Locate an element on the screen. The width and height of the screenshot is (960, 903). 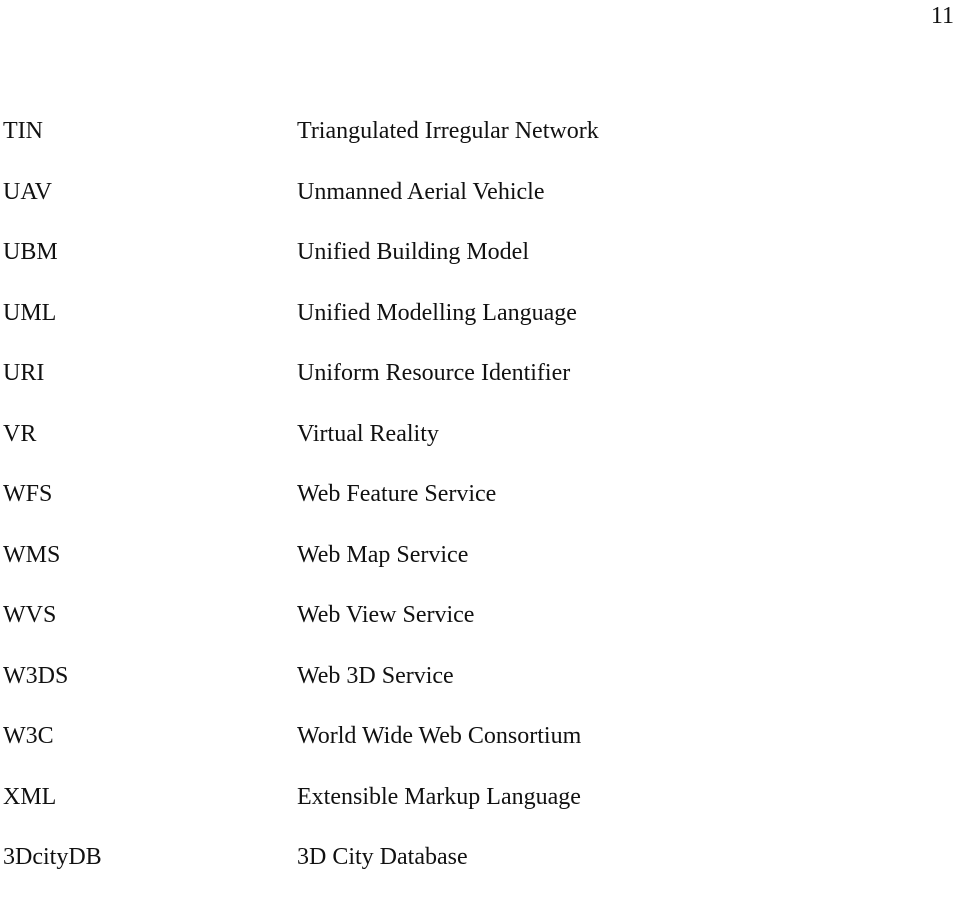
abbreviation-term: VR is located at coordinates (20, 433).